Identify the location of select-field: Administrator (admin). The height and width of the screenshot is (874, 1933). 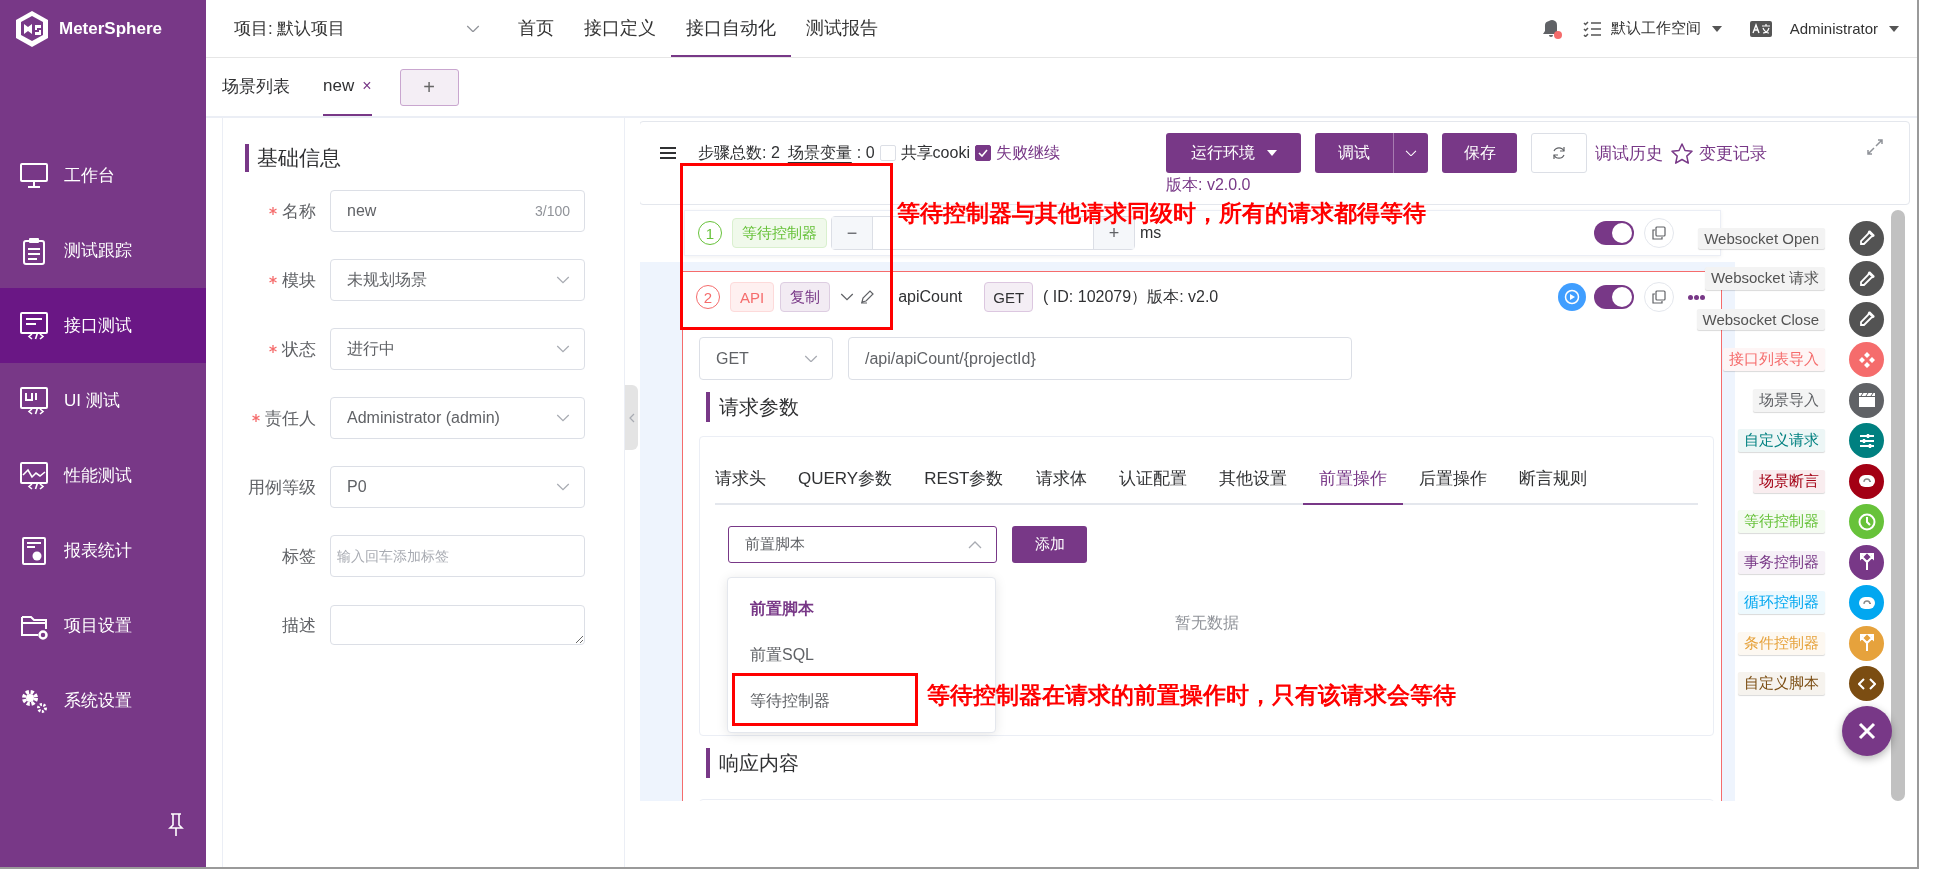
(457, 418).